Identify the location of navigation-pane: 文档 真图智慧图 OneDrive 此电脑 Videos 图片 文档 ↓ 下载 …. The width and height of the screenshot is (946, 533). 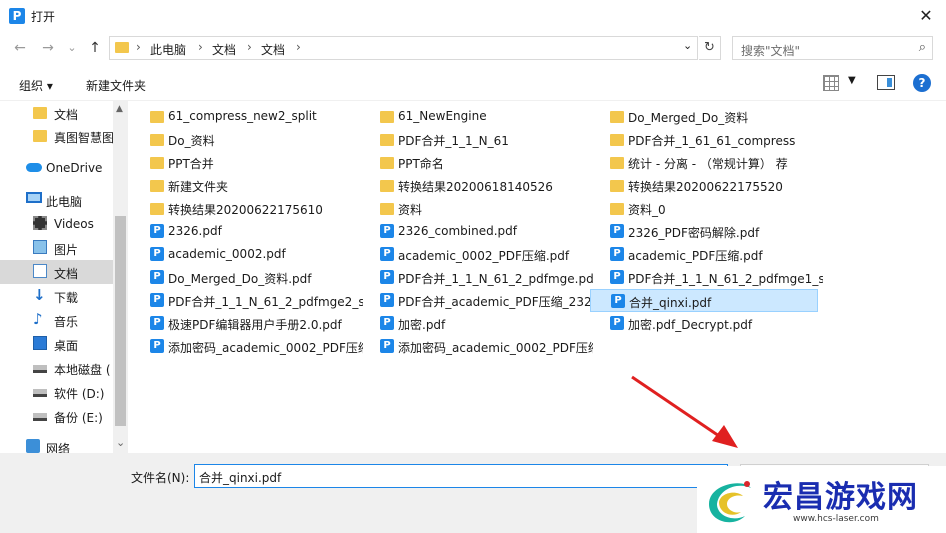
(64, 277).